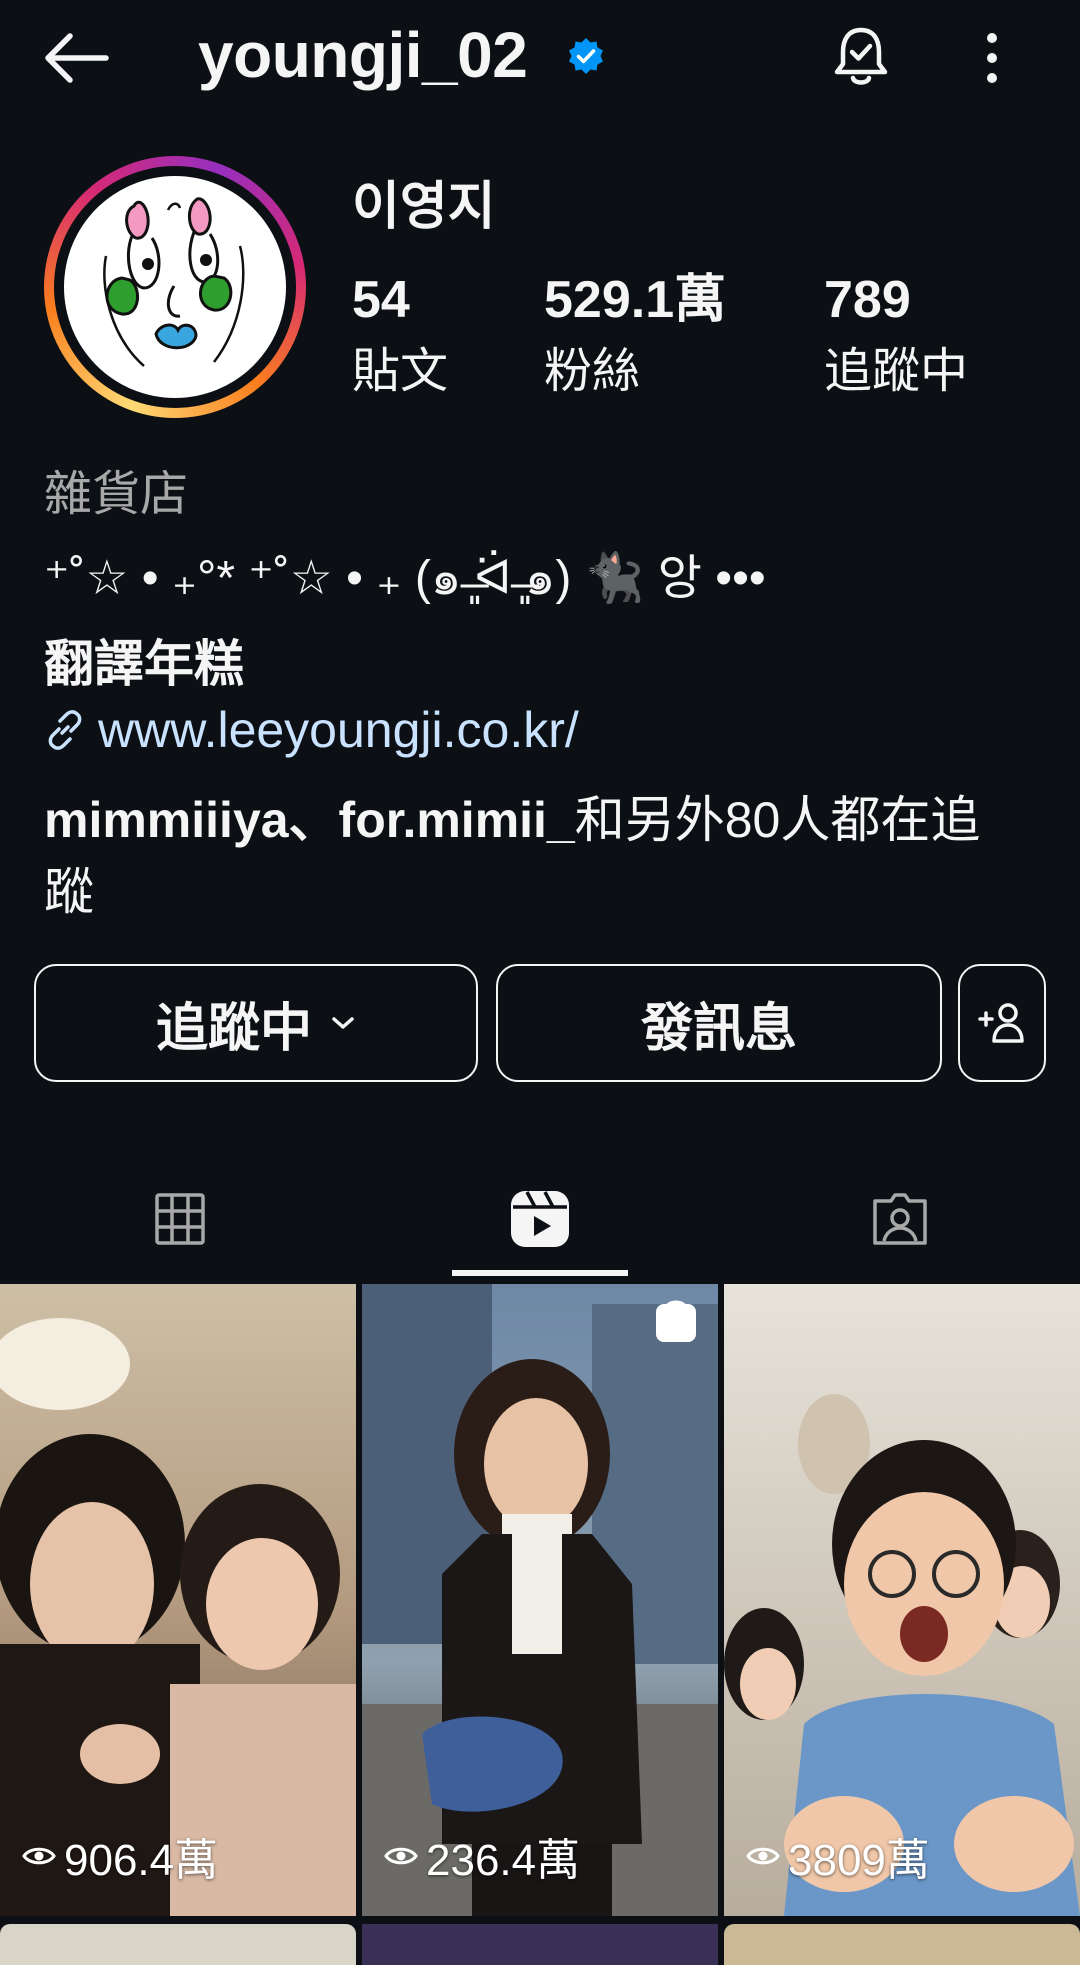 Image resolution: width=1080 pixels, height=1965 pixels. I want to click on message-button: 發訊息, so click(719, 1023).